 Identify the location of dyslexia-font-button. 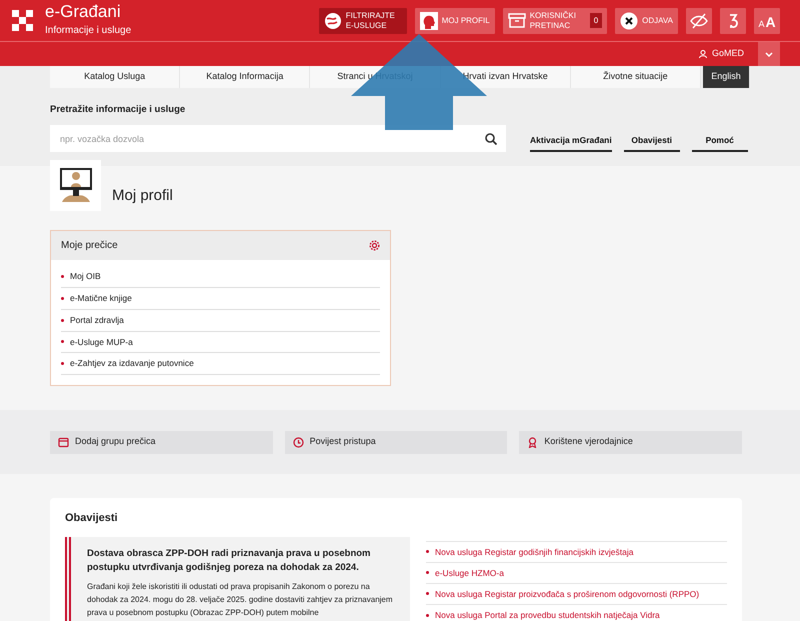
(733, 21).